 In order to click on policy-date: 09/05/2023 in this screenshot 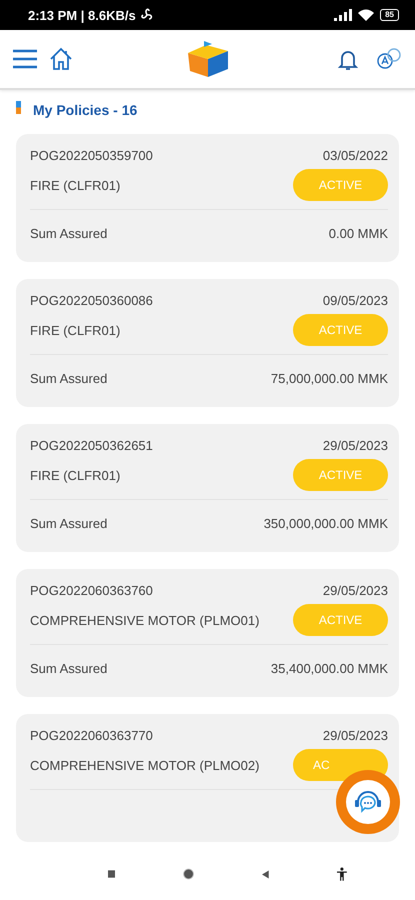, I will do `click(355, 300)`.